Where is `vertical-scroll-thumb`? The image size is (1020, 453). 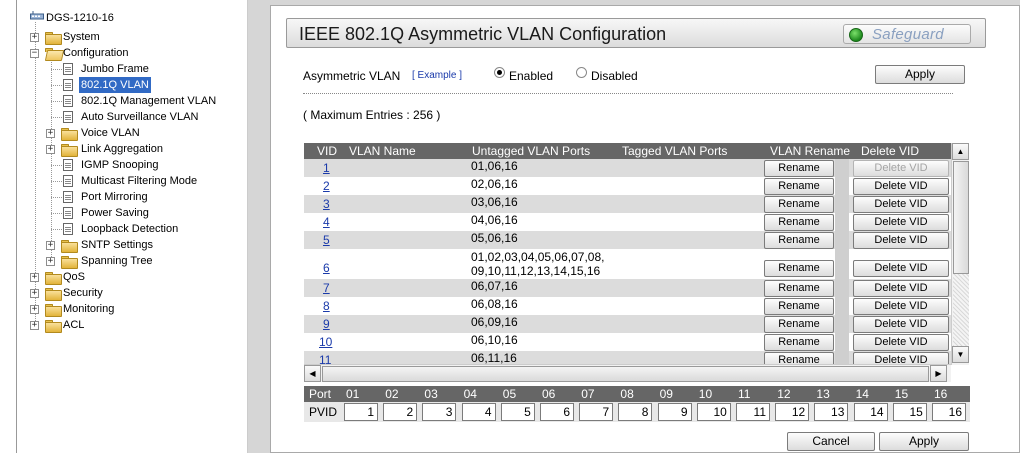 vertical-scroll-thumb is located at coordinates (961, 217).